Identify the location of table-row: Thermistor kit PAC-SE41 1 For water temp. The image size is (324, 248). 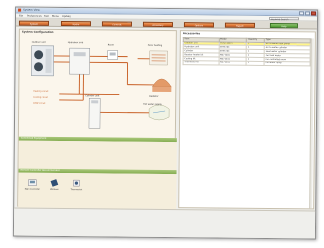
(247, 63).